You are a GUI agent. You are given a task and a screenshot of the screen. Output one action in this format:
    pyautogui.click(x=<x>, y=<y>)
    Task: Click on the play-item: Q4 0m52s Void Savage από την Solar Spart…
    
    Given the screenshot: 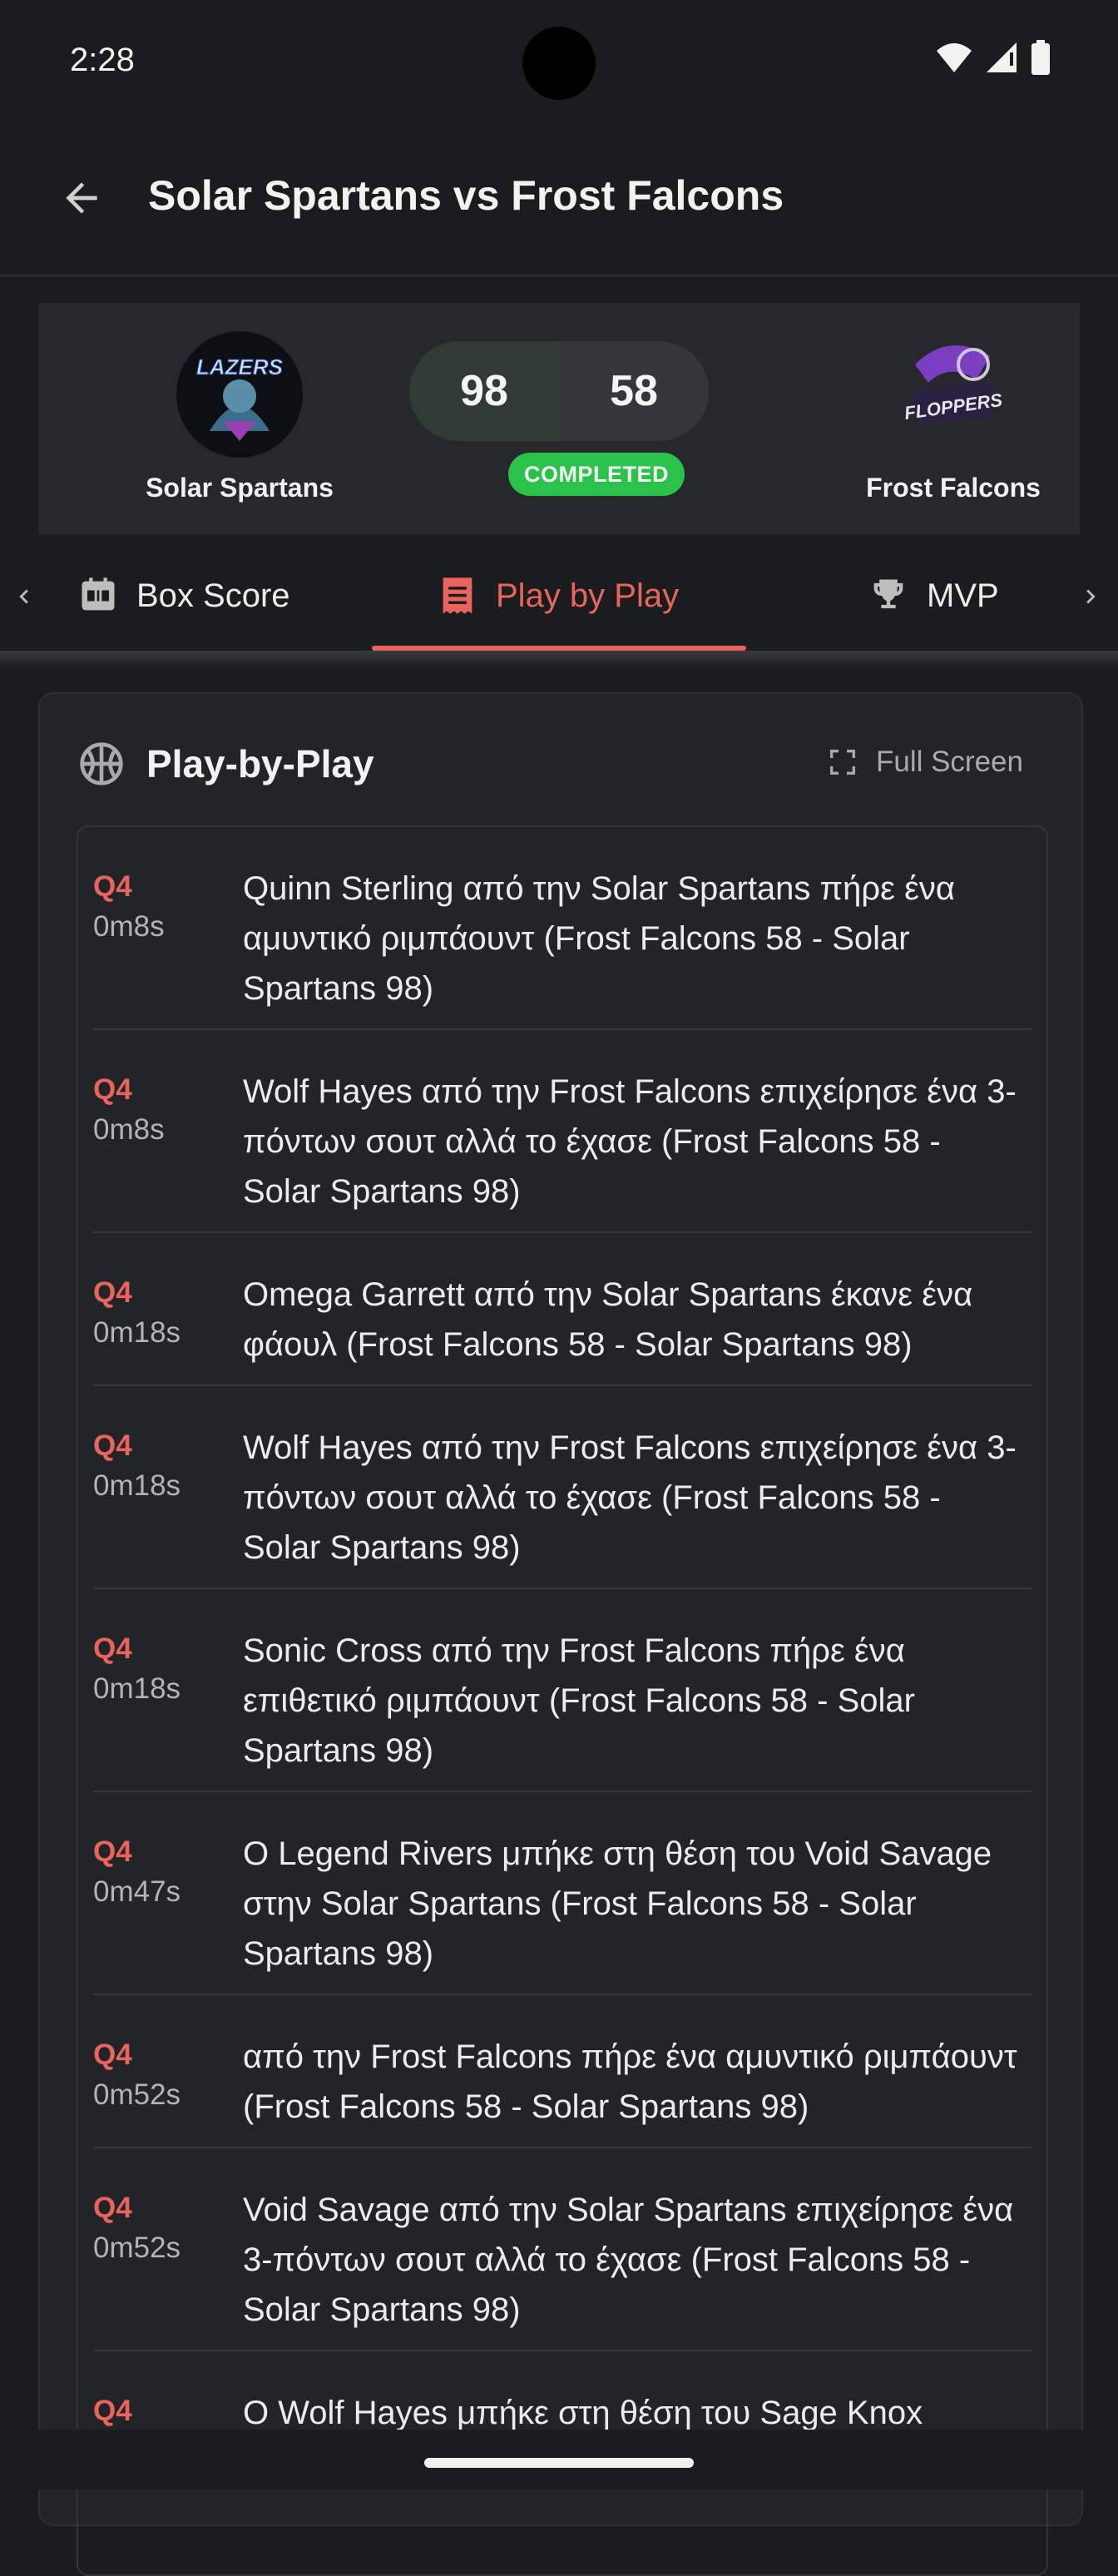 What is the action you would take?
    pyautogui.click(x=562, y=2249)
    